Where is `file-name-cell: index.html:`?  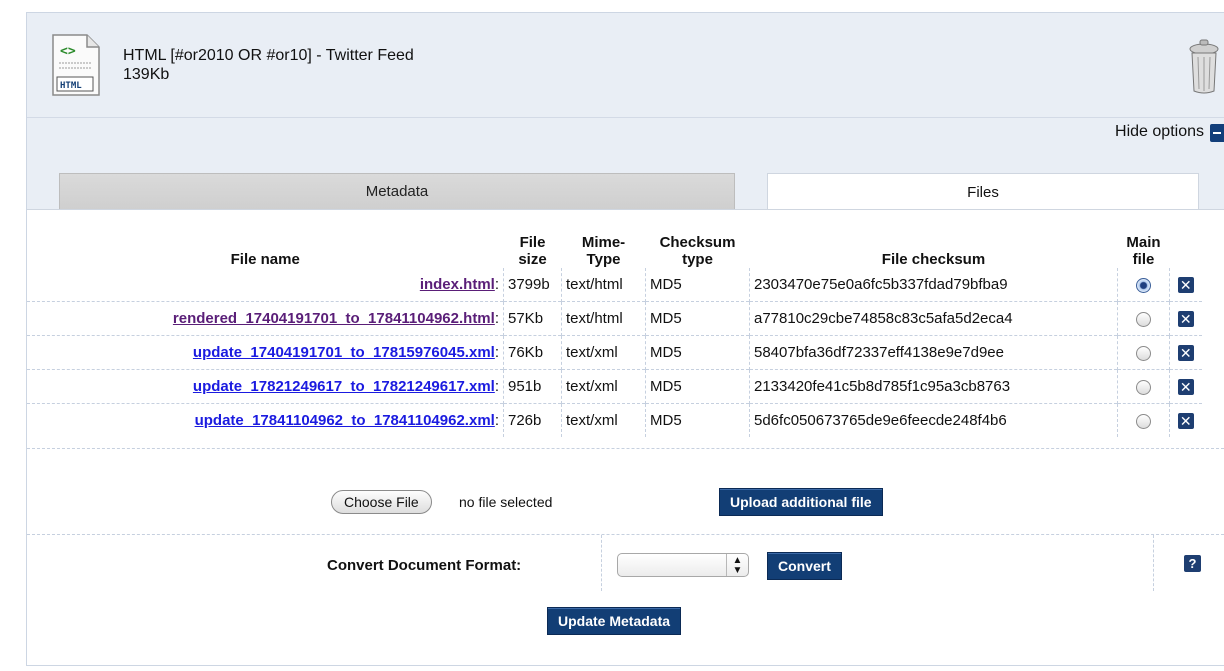
file-name-cell: index.html: is located at coordinates (265, 285).